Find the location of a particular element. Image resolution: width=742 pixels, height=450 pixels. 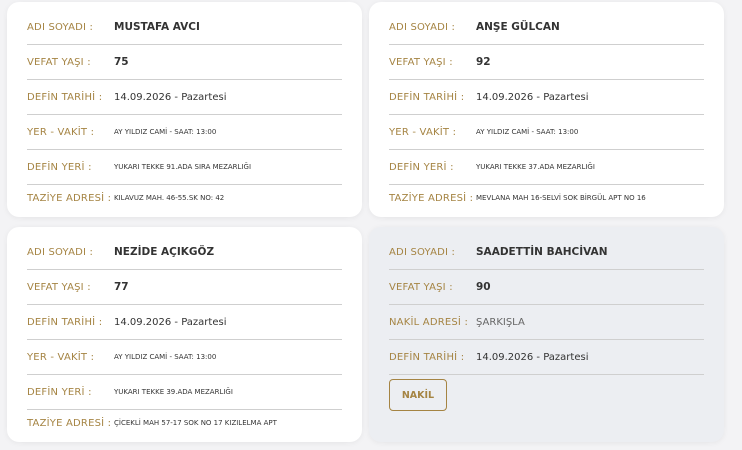

row-age: VEFAT YAŞI : 77 is located at coordinates (184, 287).